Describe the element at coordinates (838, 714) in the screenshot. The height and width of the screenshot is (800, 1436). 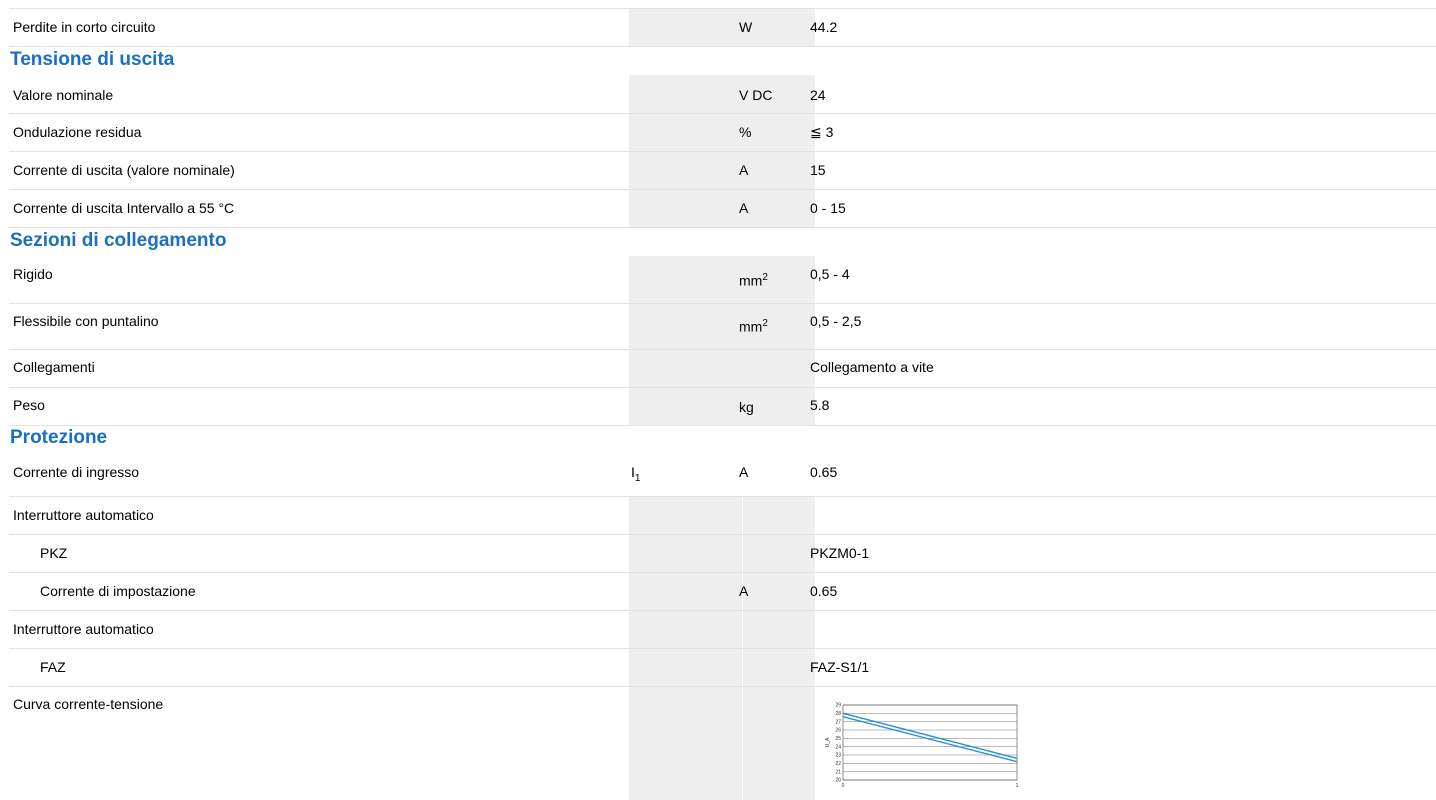
I see `y-tick-label: 28` at that location.